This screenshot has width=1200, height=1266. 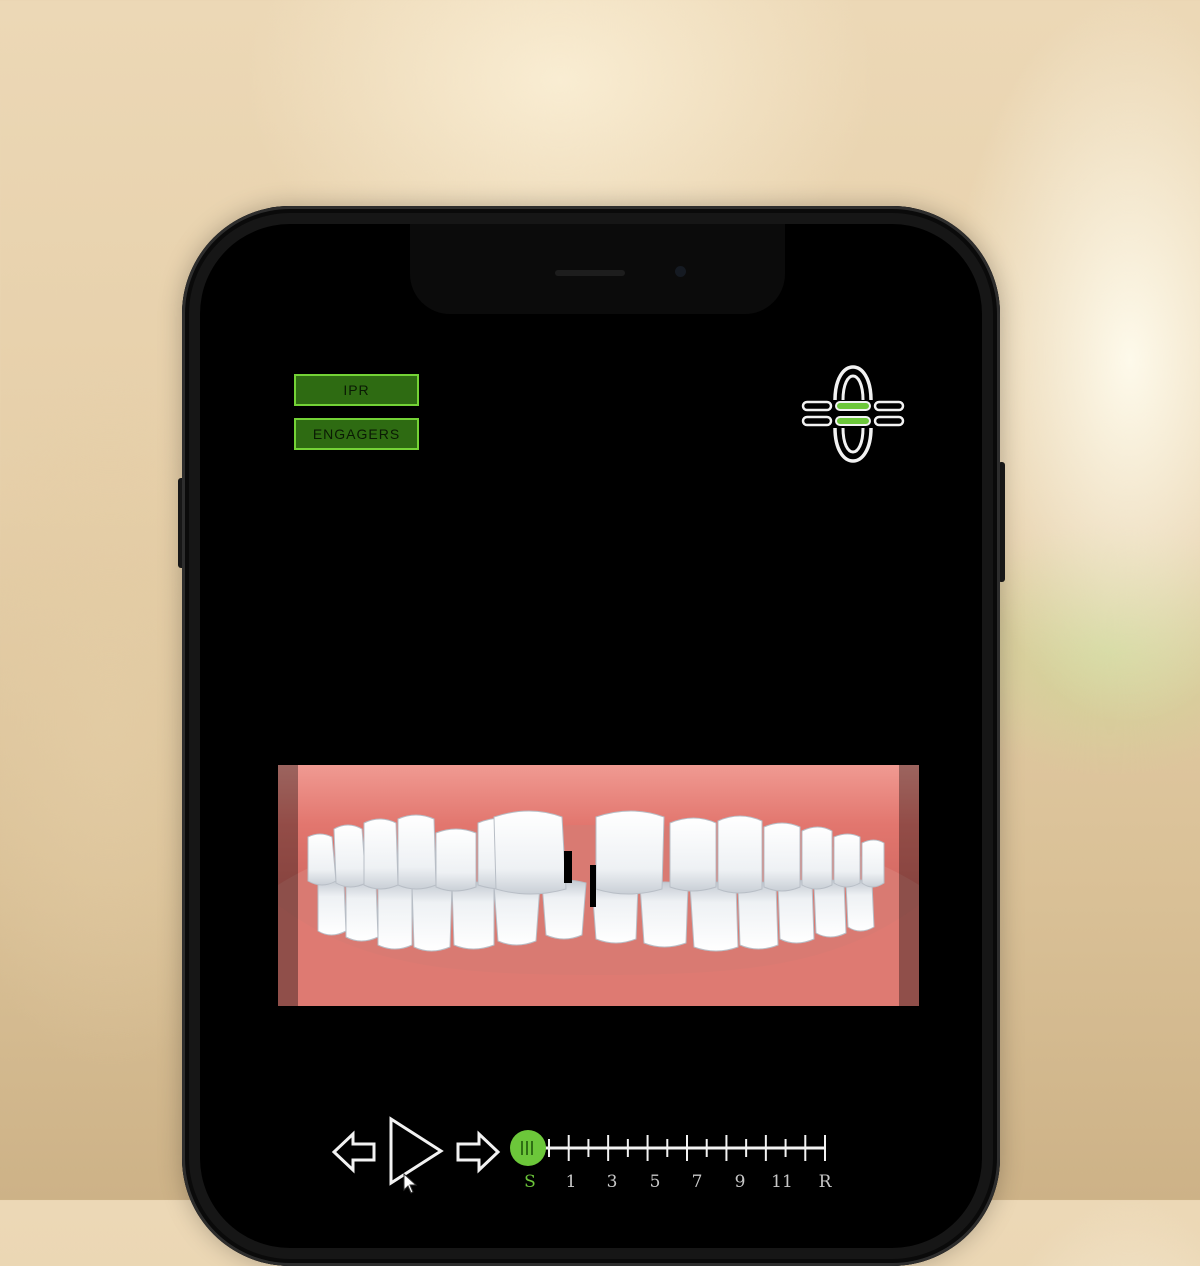 I want to click on earpiece-speaker, so click(x=590, y=273).